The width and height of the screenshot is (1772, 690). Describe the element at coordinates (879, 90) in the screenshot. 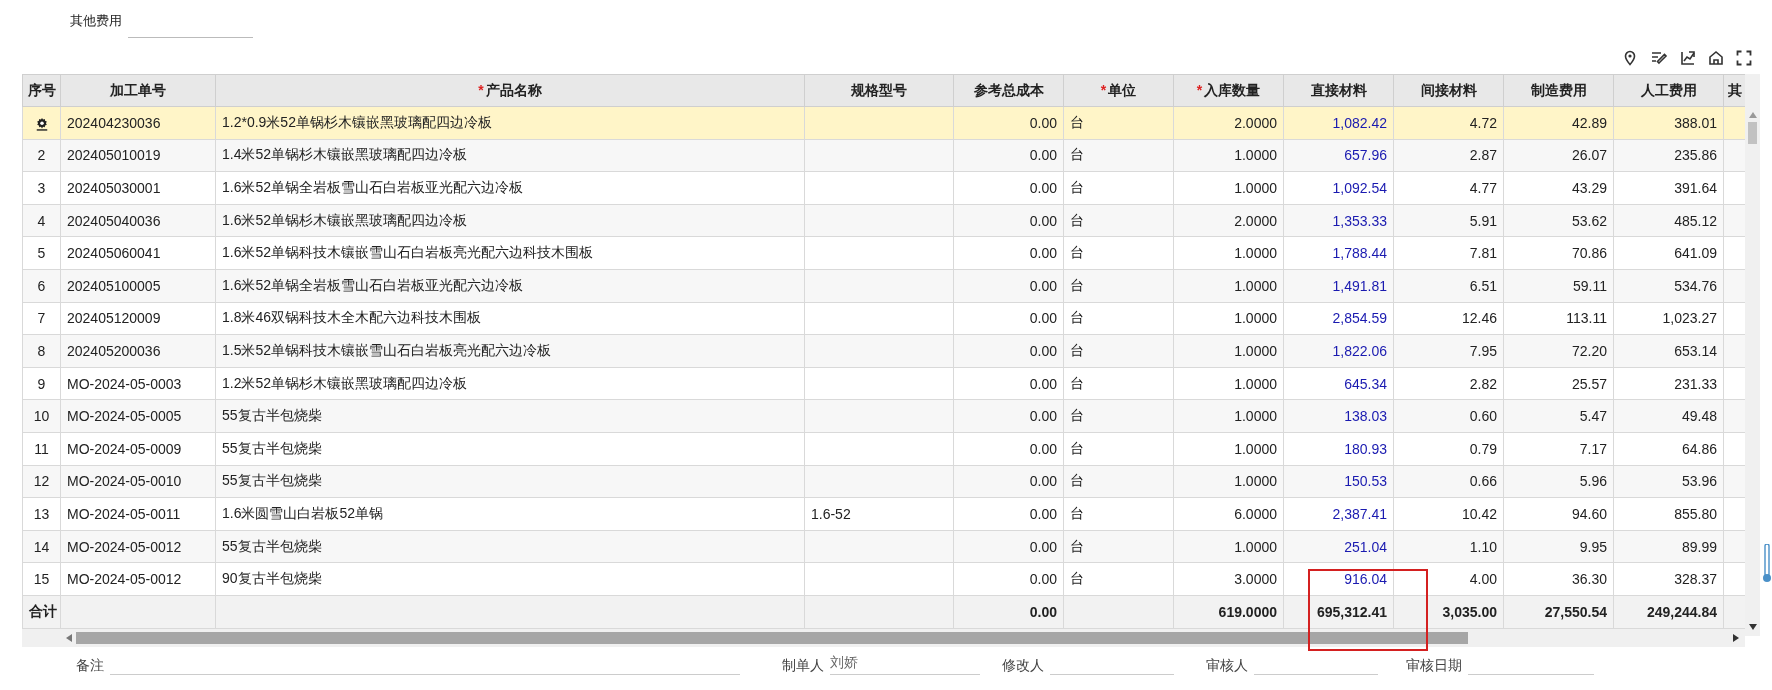

I see `column-header: 规格型号` at that location.